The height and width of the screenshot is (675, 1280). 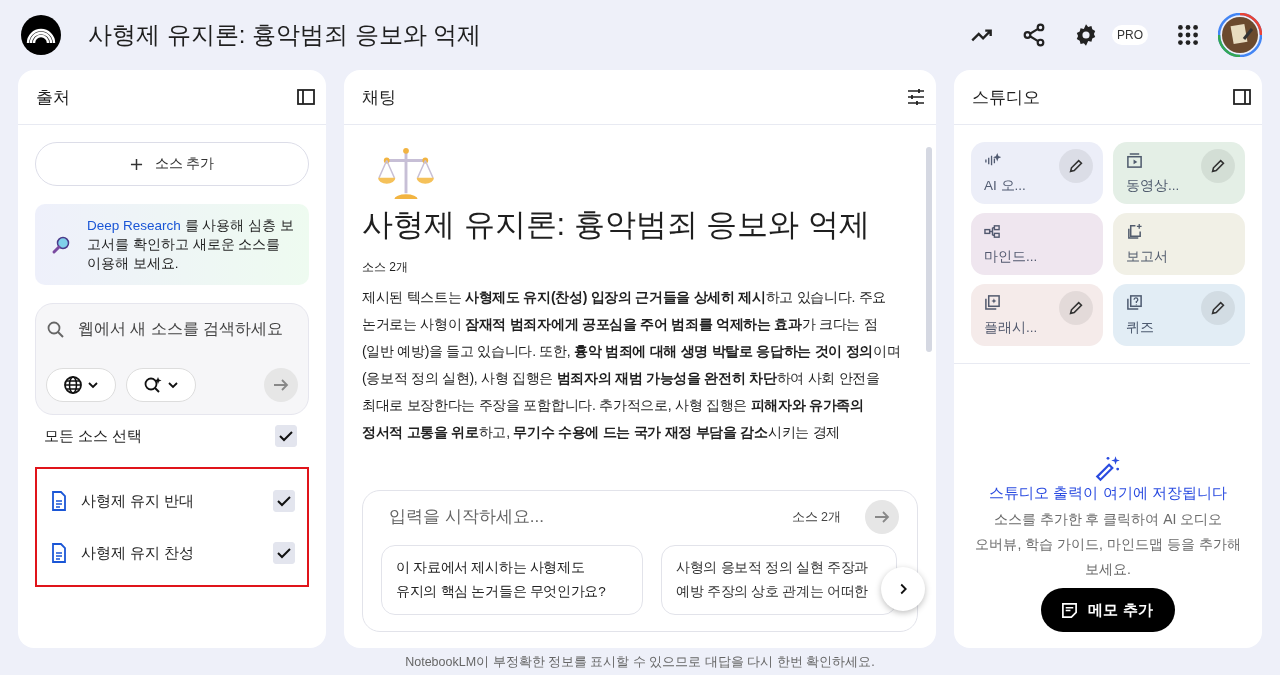 What do you see at coordinates (1108, 468) in the screenshot?
I see `magic-wand-icon` at bounding box center [1108, 468].